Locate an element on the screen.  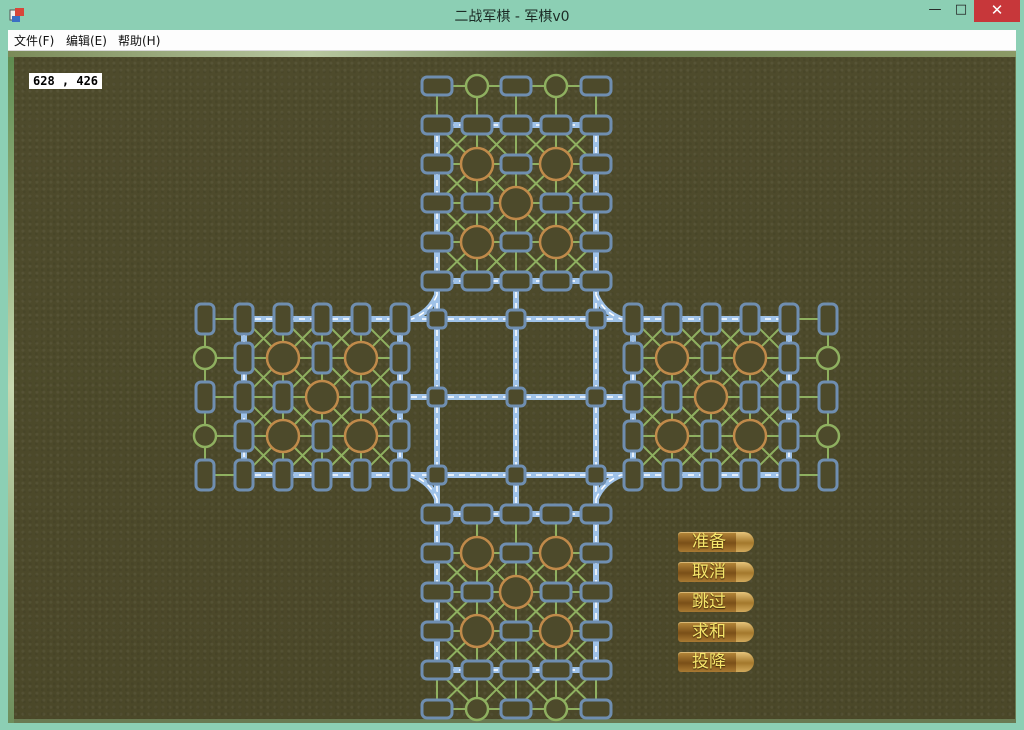
cursor-coordinates: 628 , 426 is located at coordinates (65, 81).